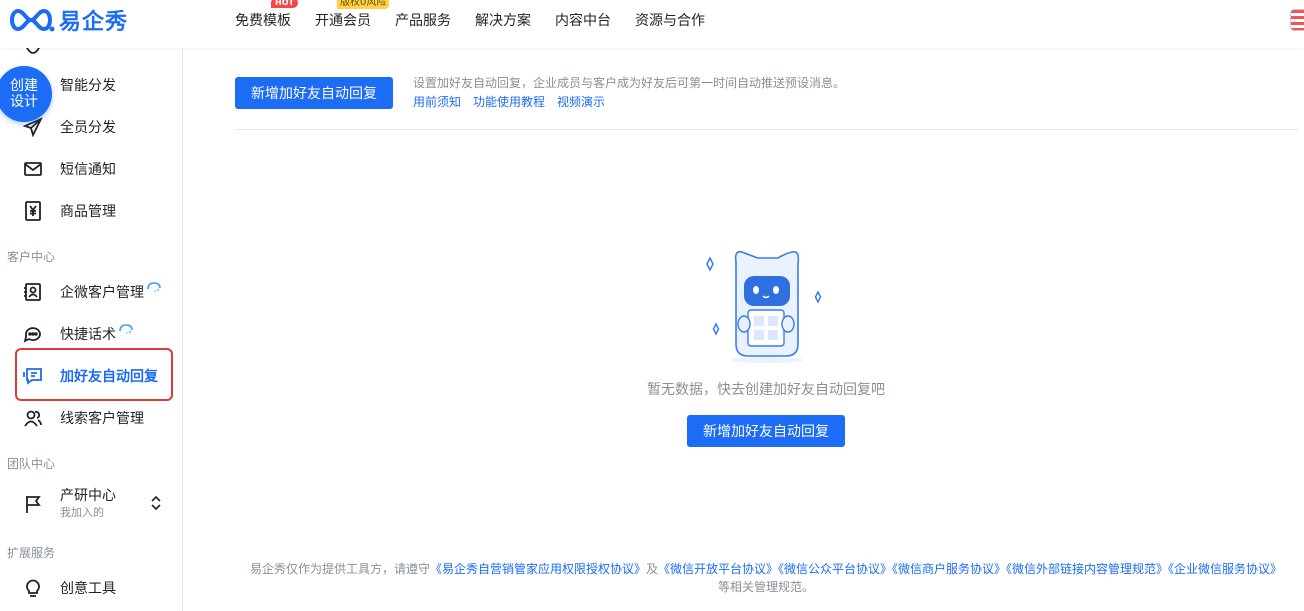 The width and height of the screenshot is (1304, 611). I want to click on sidebar-item-partial, so click(95, 52).